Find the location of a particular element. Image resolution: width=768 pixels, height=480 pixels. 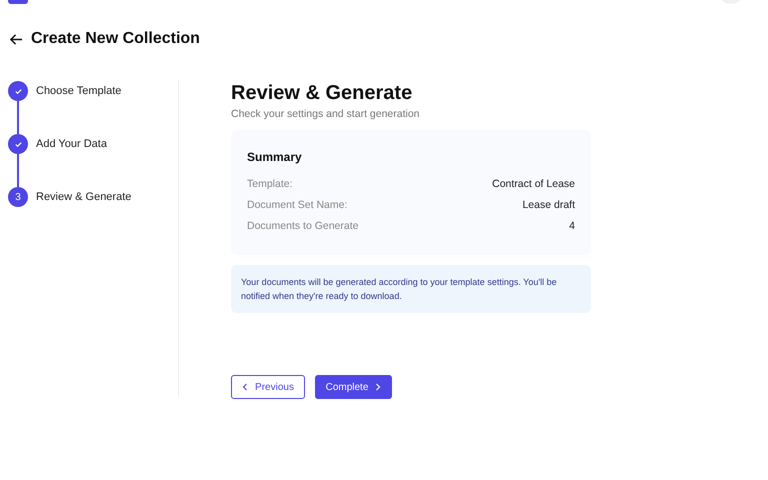

step-indicator: 3 is located at coordinates (18, 197).